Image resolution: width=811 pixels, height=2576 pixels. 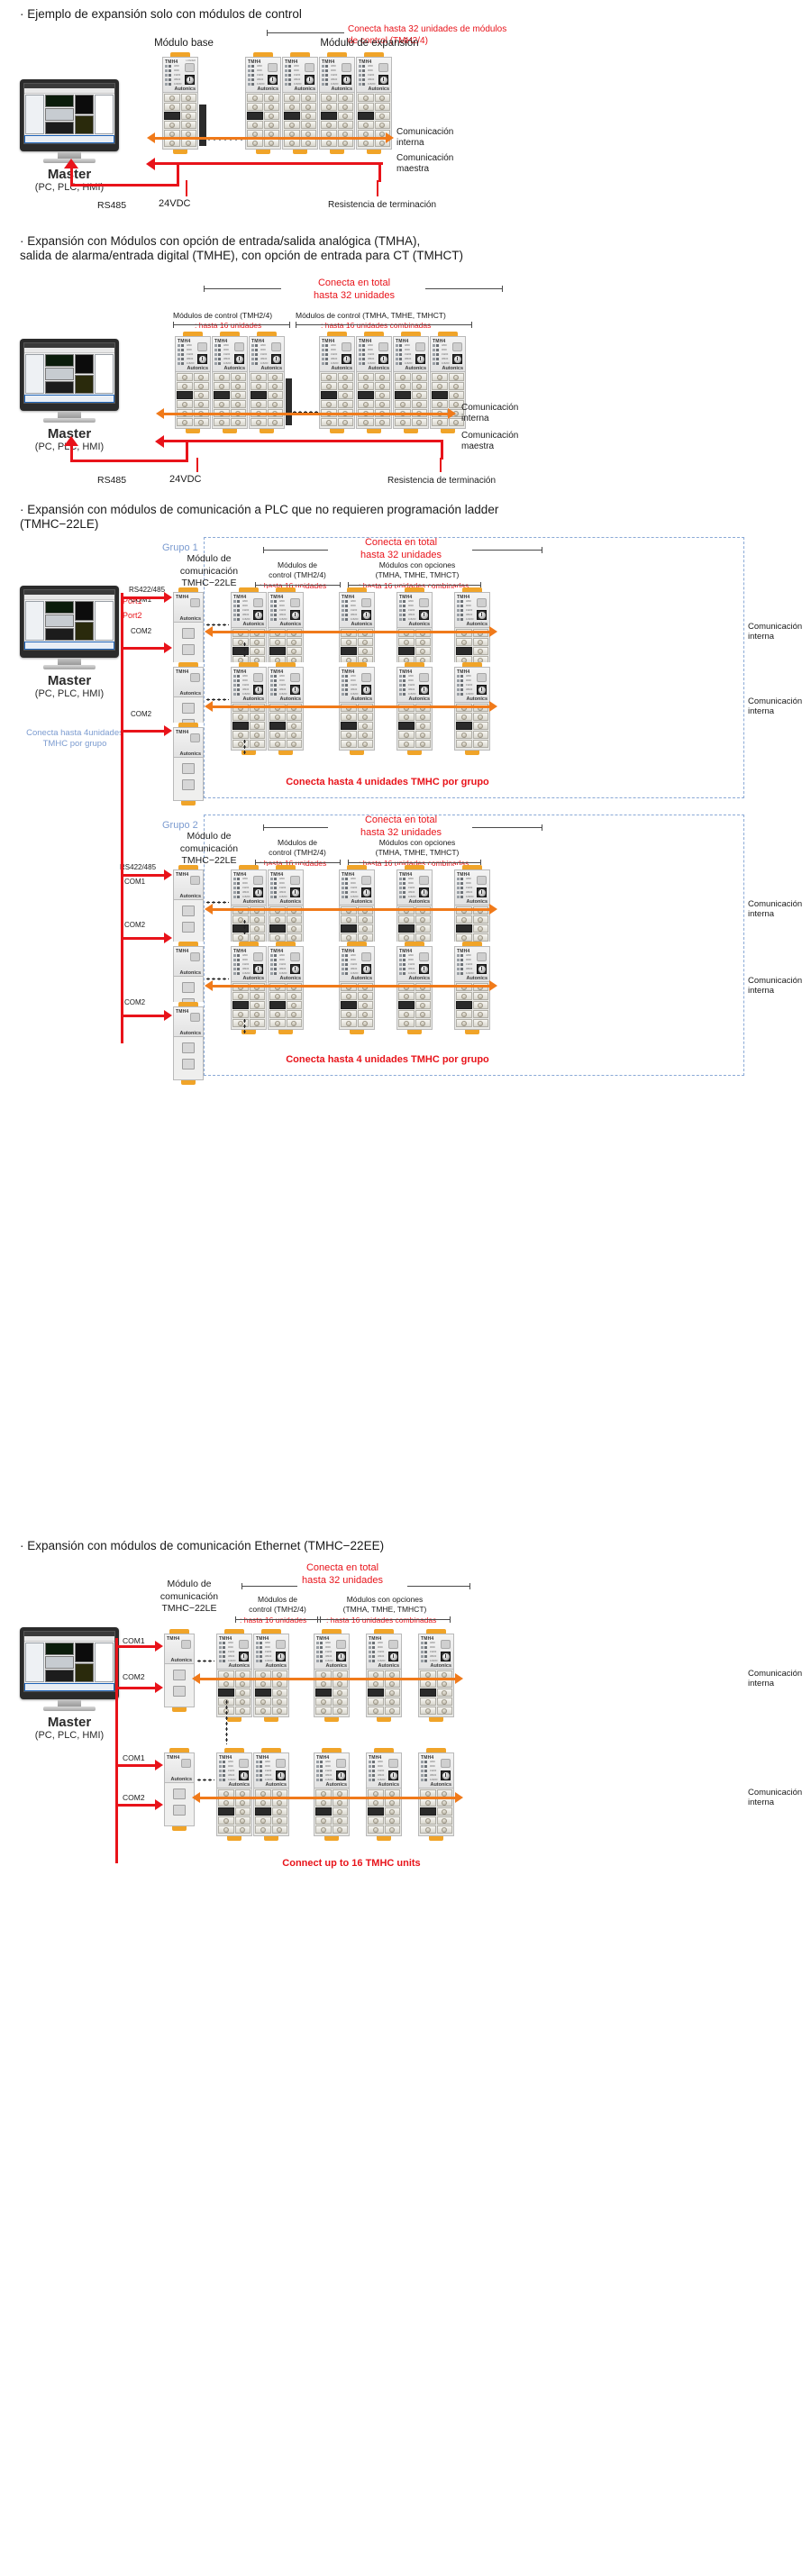 What do you see at coordinates (135, 1002) in the screenshot?
I see `s3-com2-label-4: COM2` at bounding box center [135, 1002].